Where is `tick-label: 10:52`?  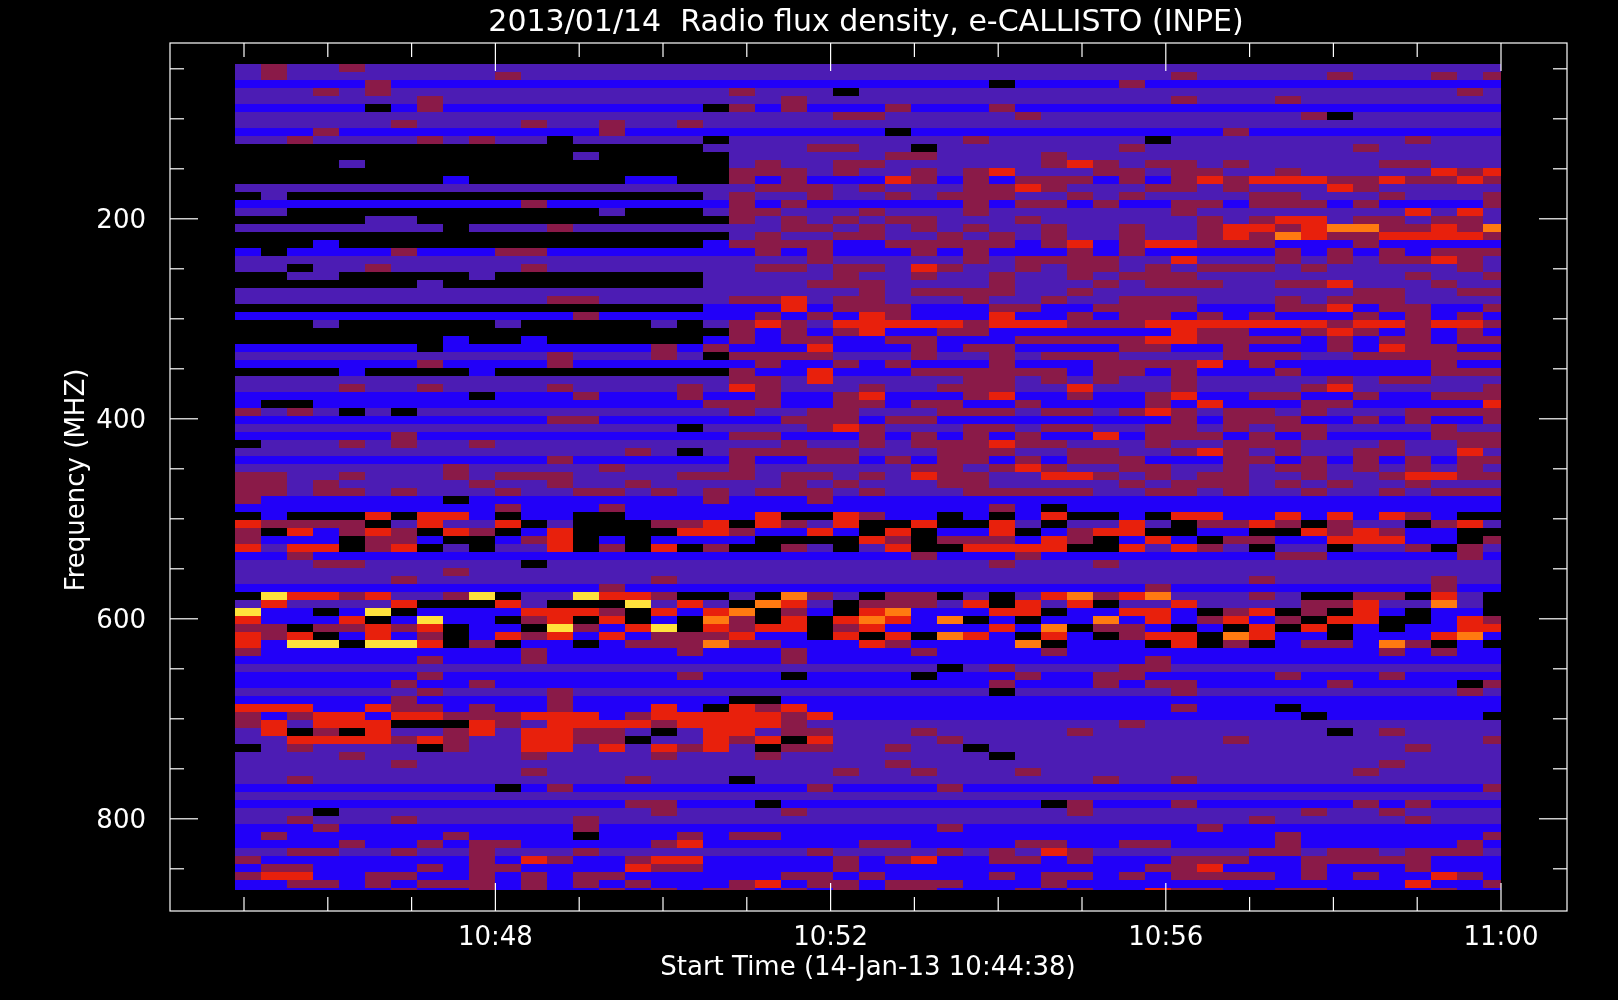 tick-label: 10:52 is located at coordinates (831, 936).